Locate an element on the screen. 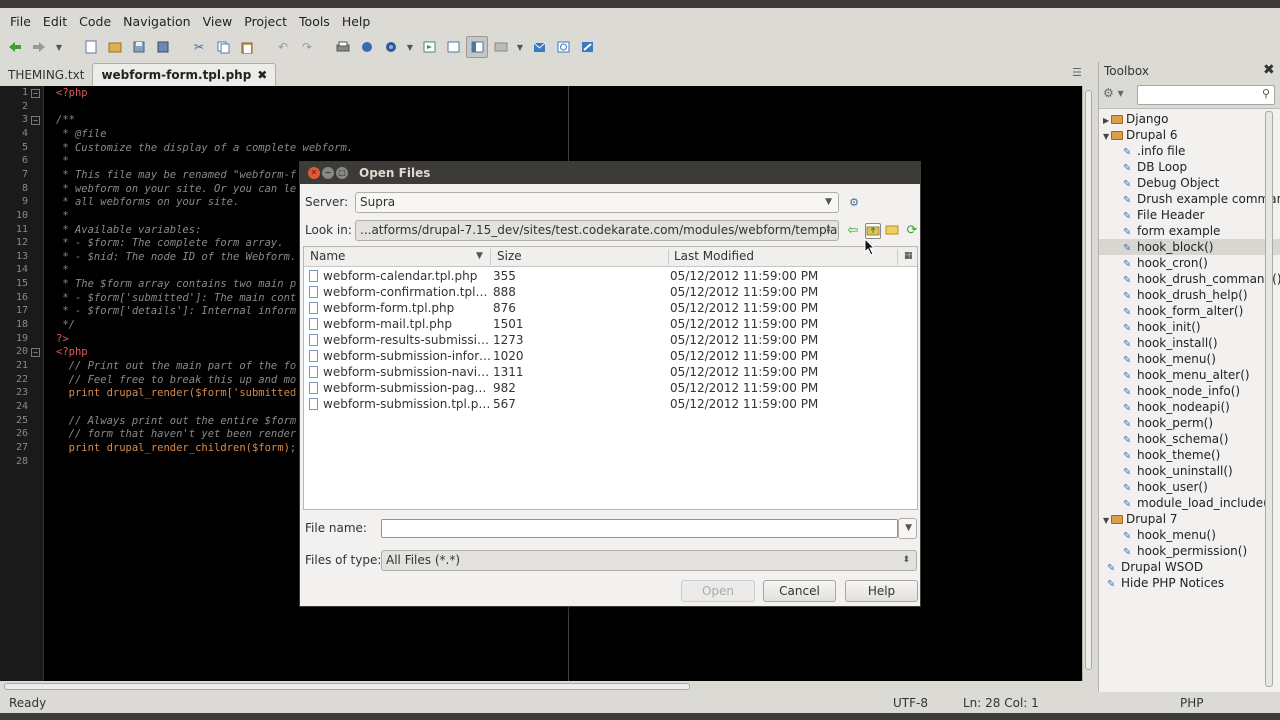  toolbox-snippet: ✎ hook_schema() is located at coordinates (1189, 439).